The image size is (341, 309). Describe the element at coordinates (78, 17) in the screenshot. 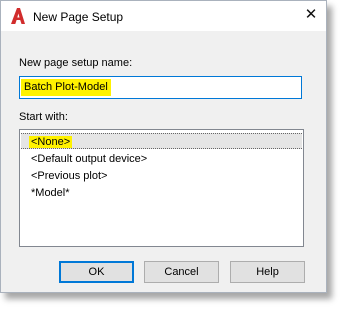

I see `window-title: New Page Setup` at that location.